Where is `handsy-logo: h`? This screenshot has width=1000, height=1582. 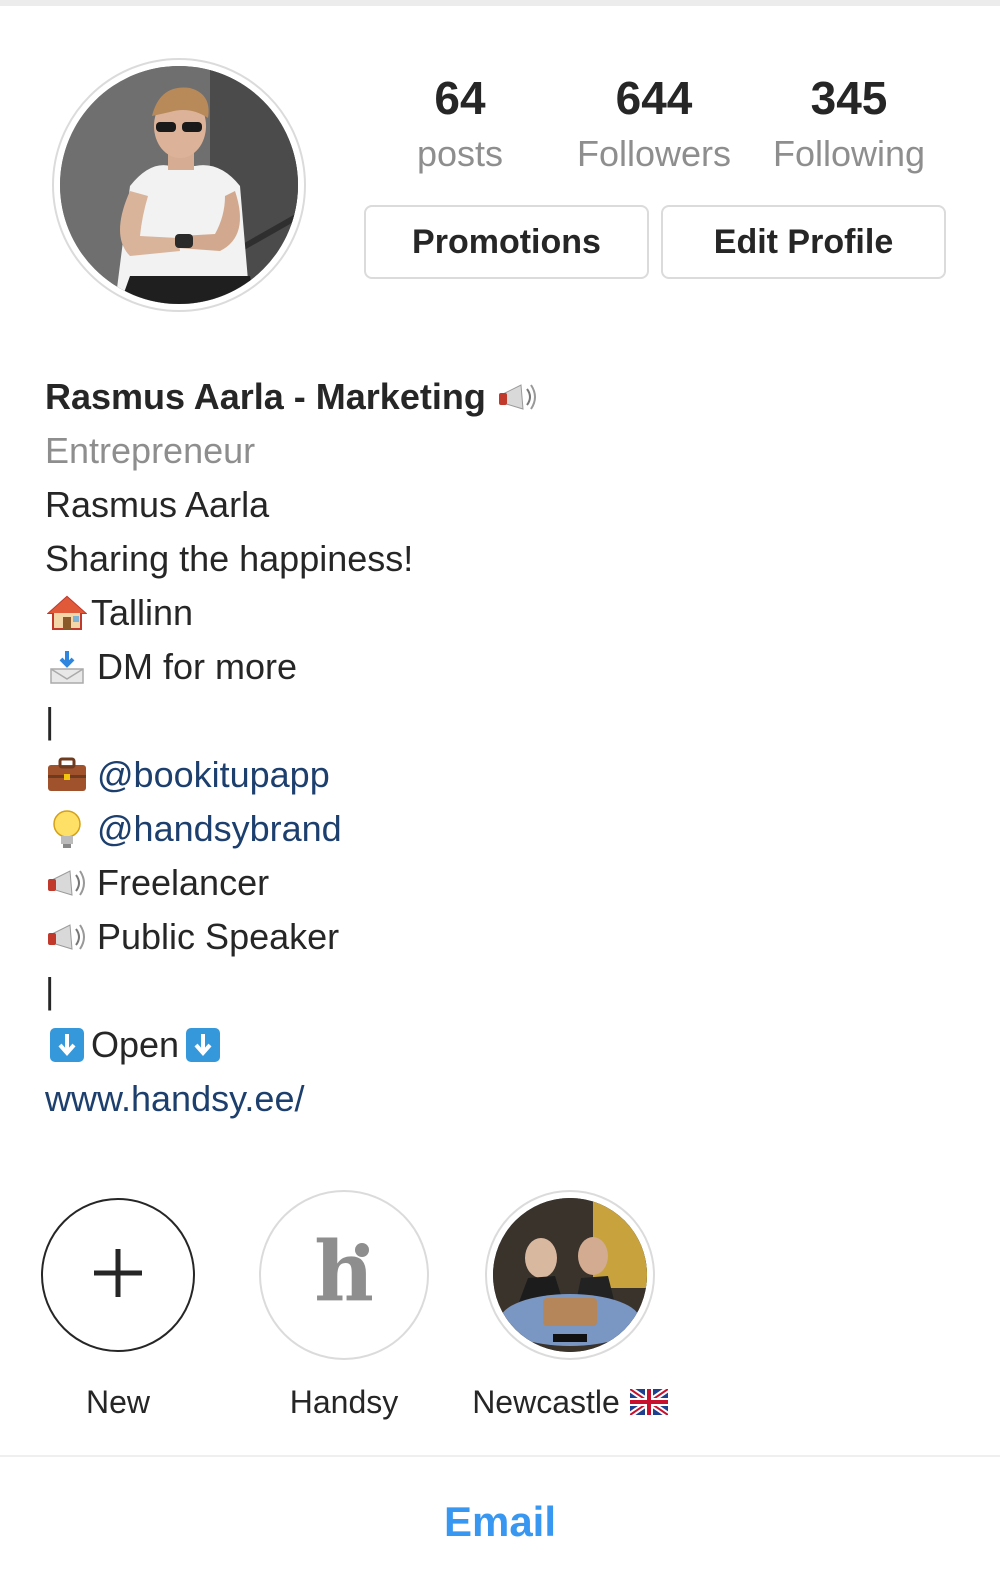
handsy-logo: h is located at coordinates (344, 1273).